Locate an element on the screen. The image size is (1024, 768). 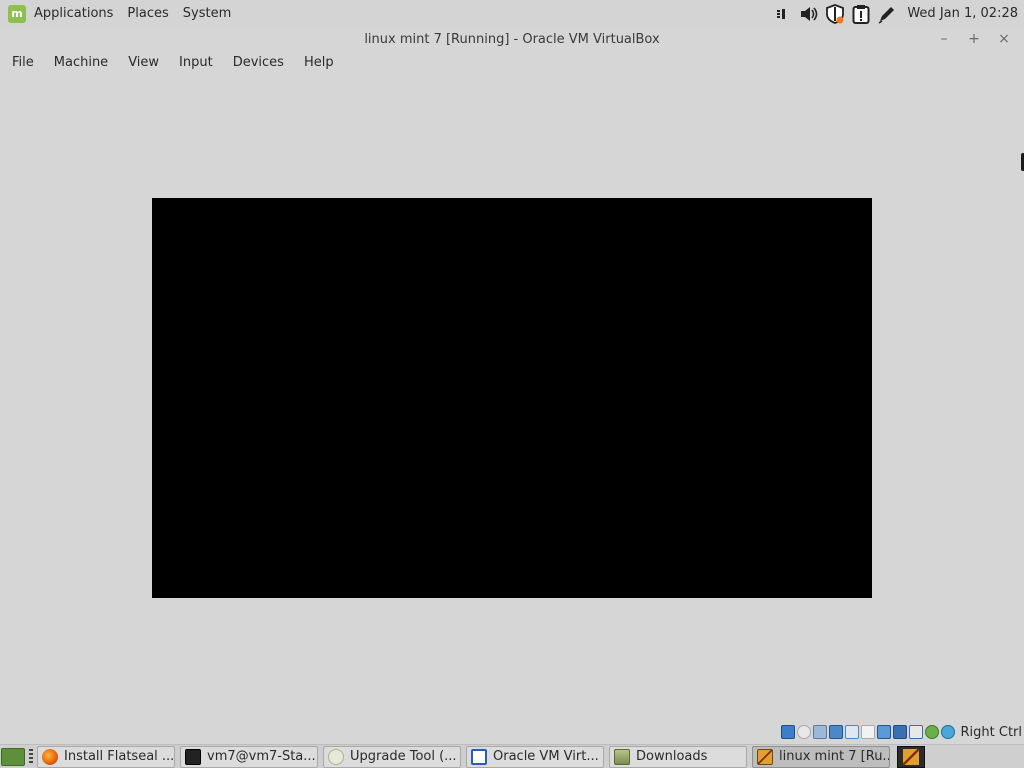
audio-icon is located at coordinates (819, 732).